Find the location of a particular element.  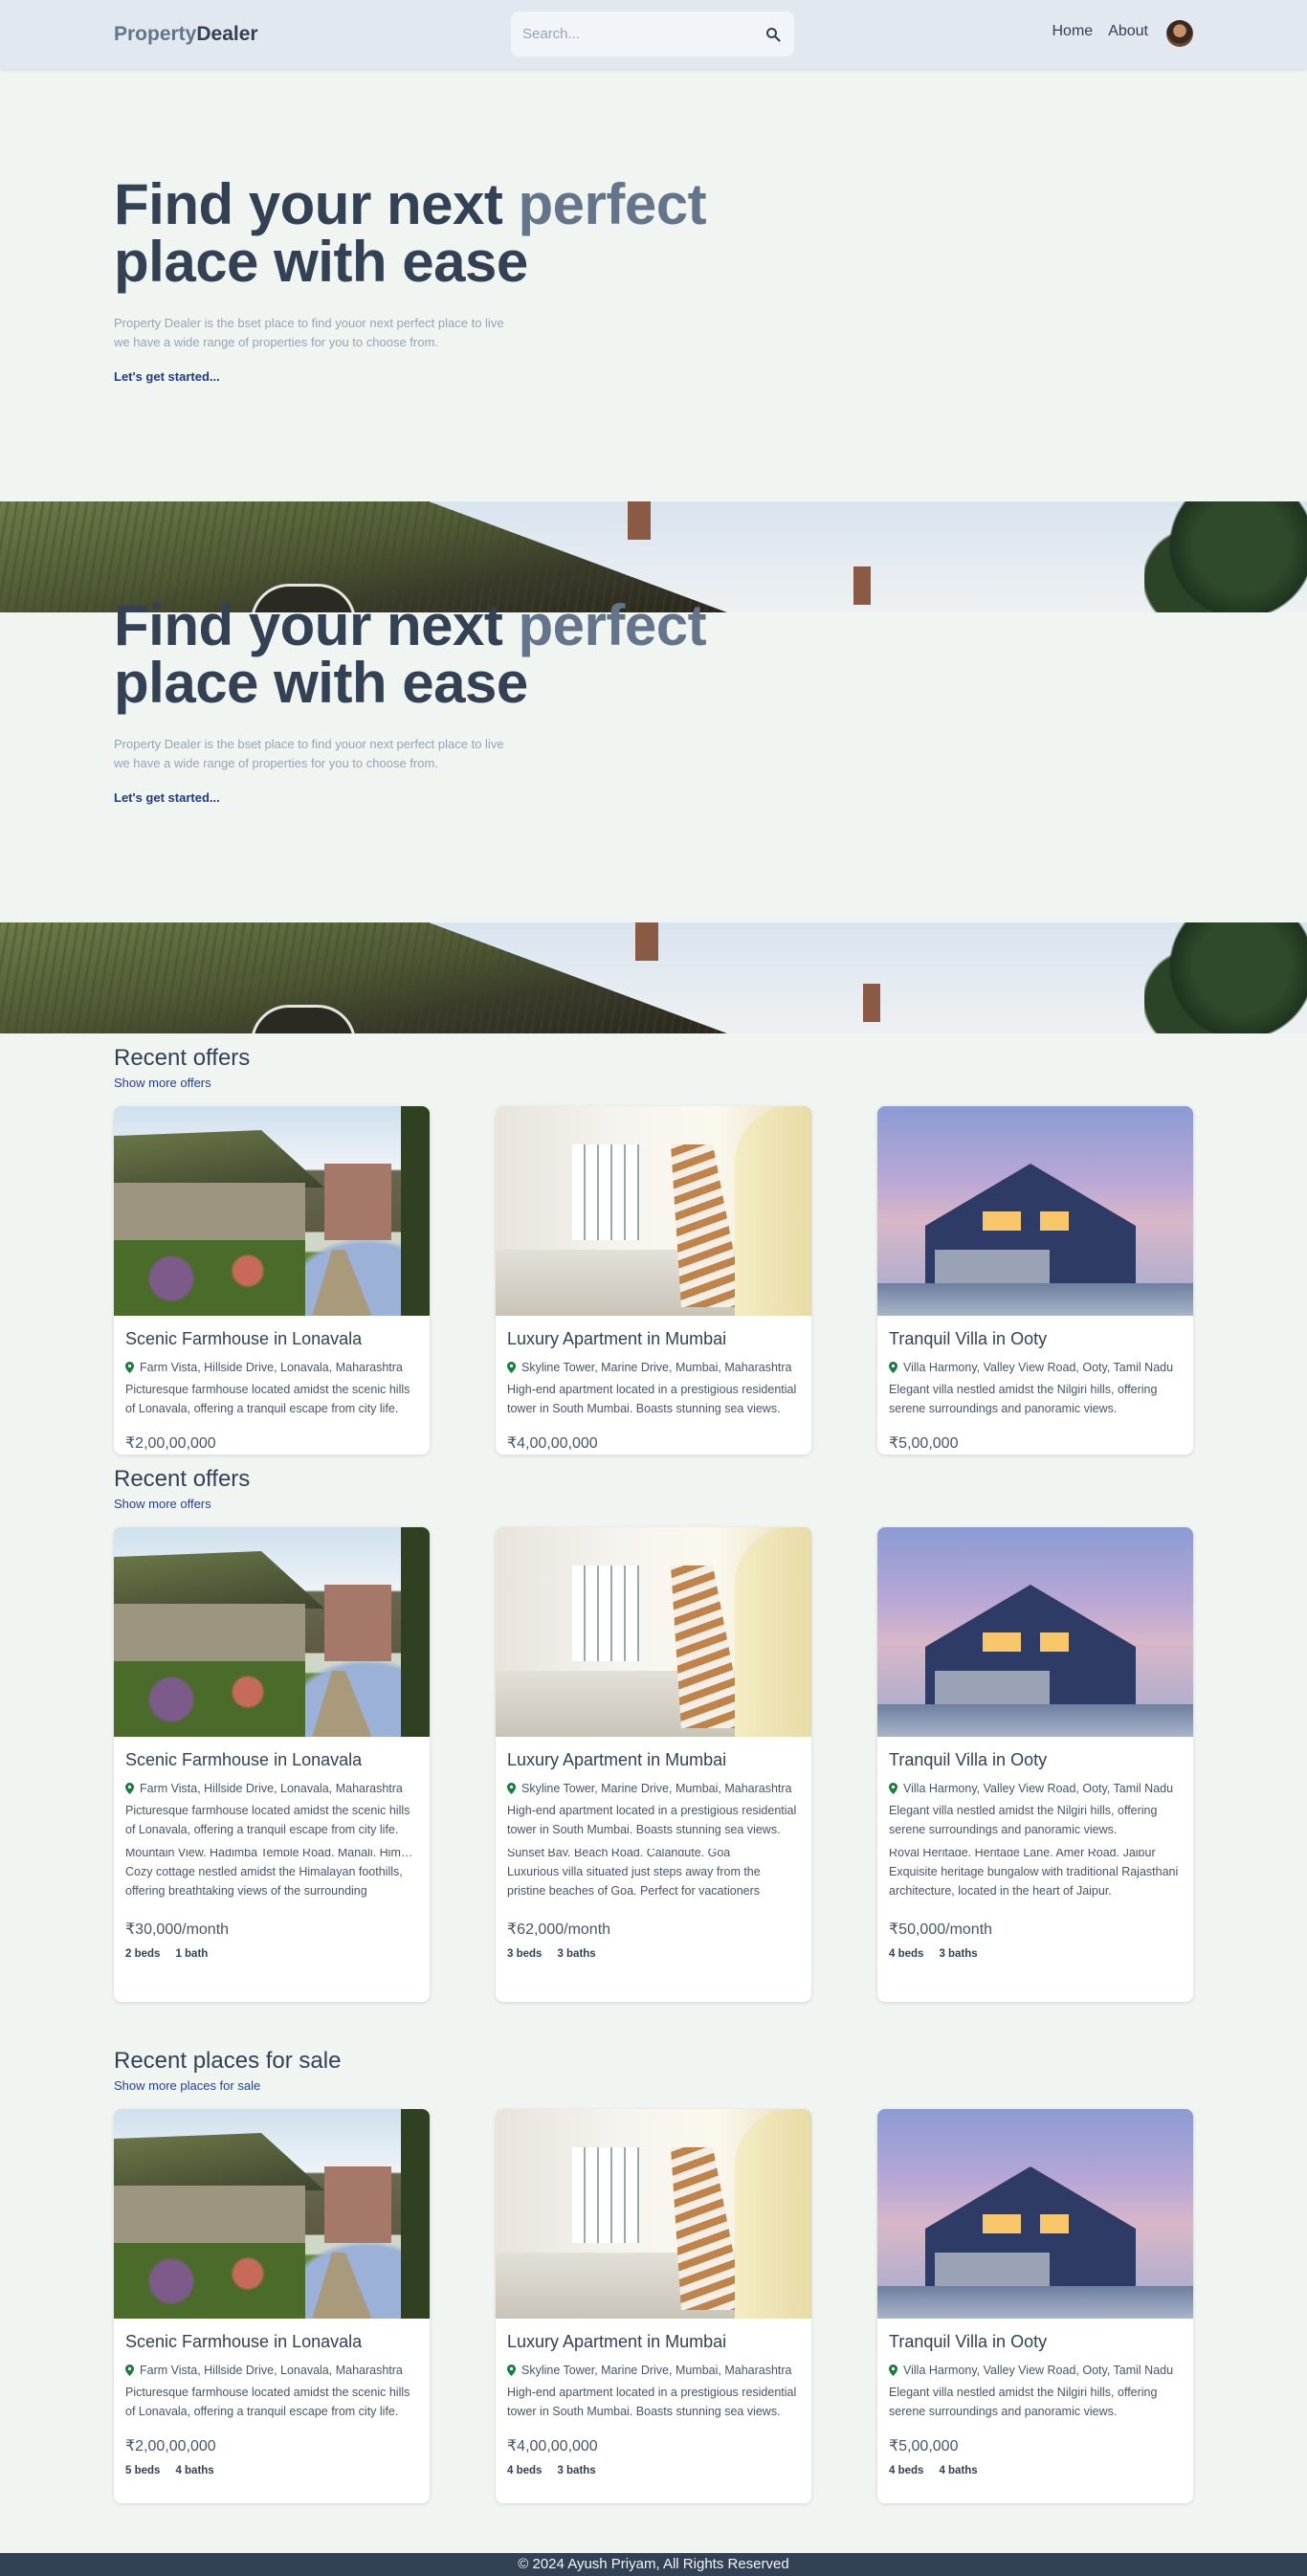

search-icon is located at coordinates (774, 34).